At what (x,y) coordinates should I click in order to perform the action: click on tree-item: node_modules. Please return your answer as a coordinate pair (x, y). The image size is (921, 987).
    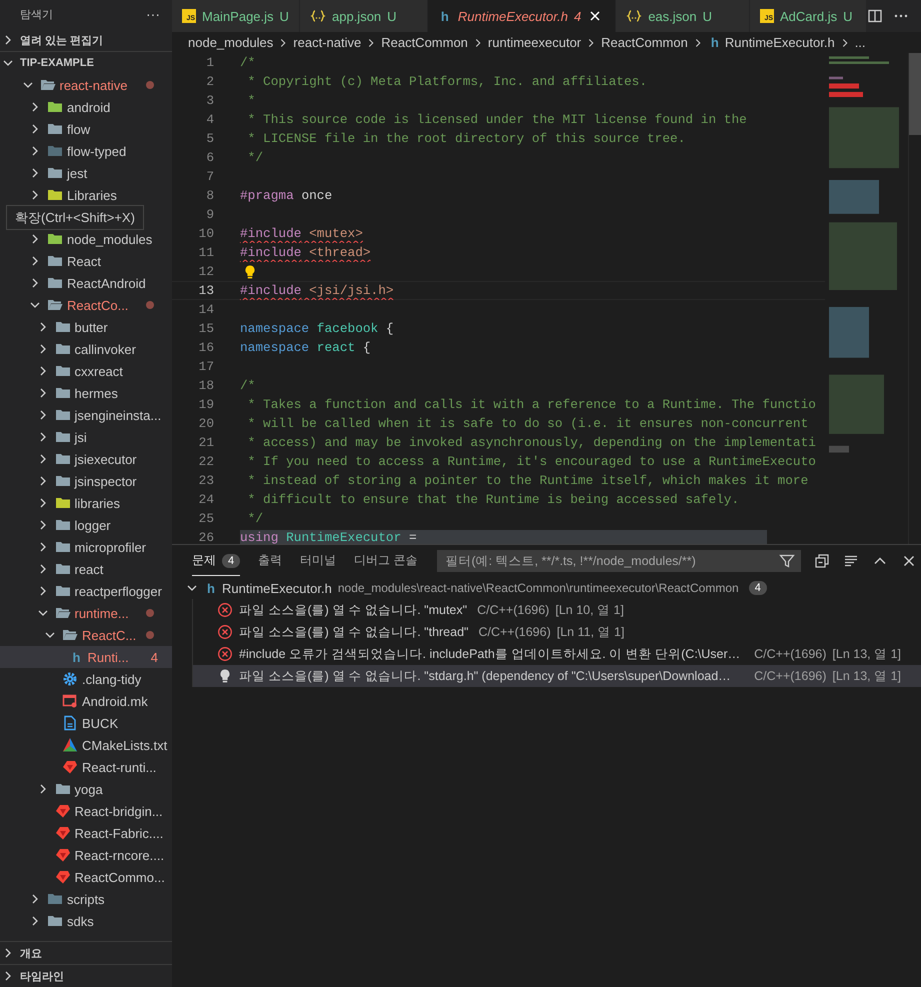
    Looking at the image, I should click on (86, 239).